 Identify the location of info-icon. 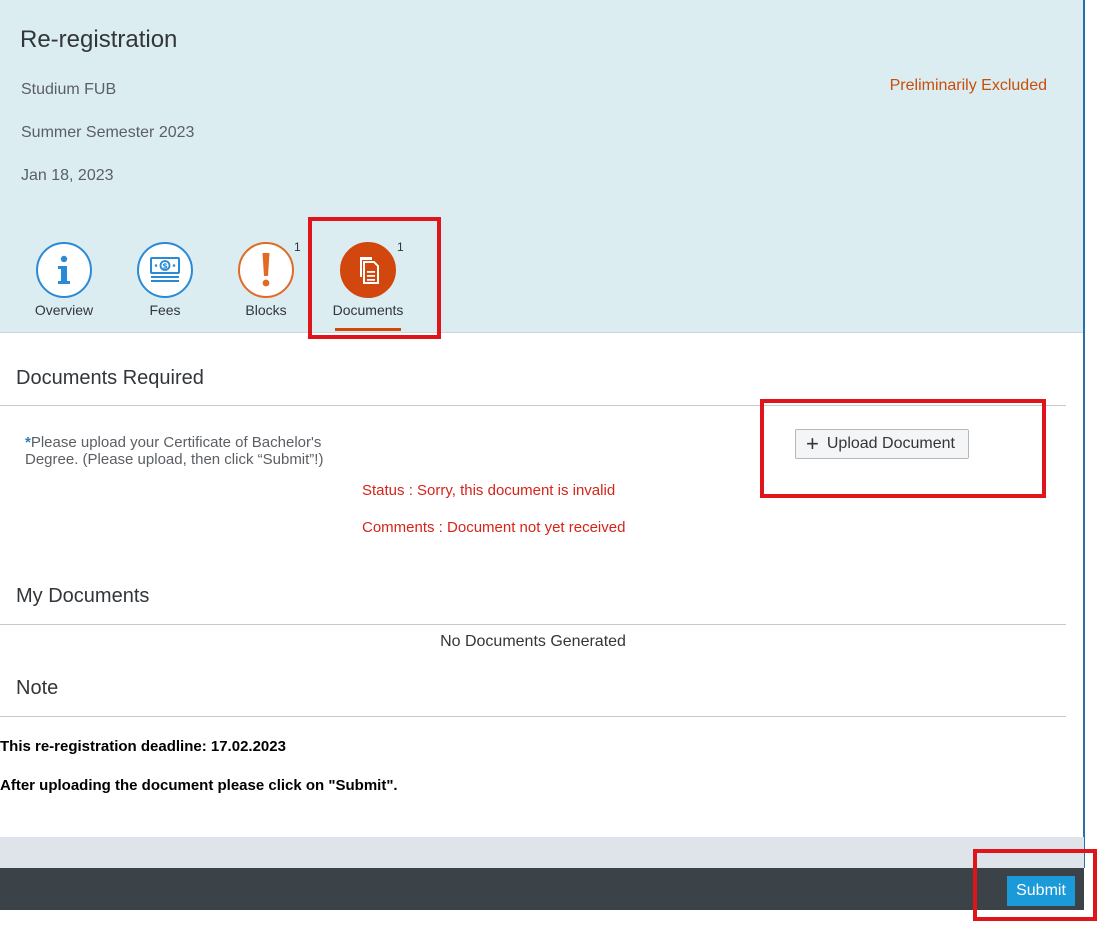
(64, 270).